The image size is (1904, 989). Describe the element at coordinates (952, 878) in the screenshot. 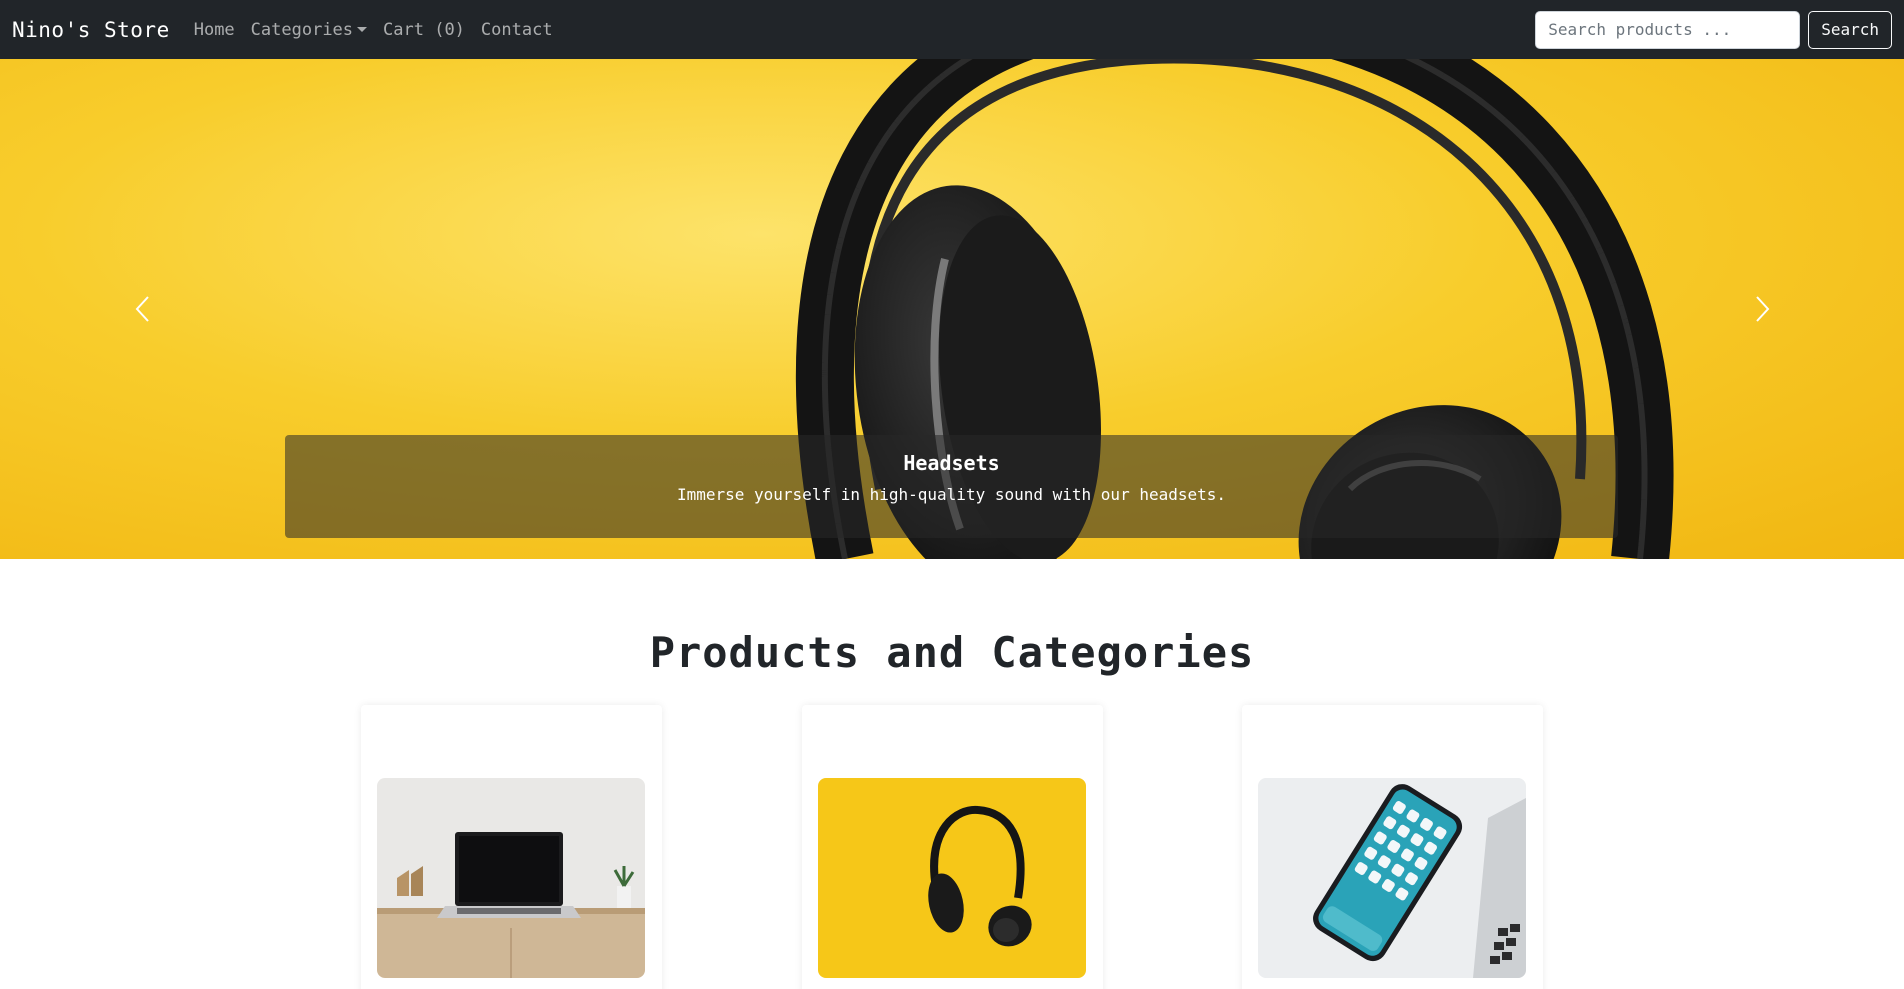

I see `headphones-image` at that location.